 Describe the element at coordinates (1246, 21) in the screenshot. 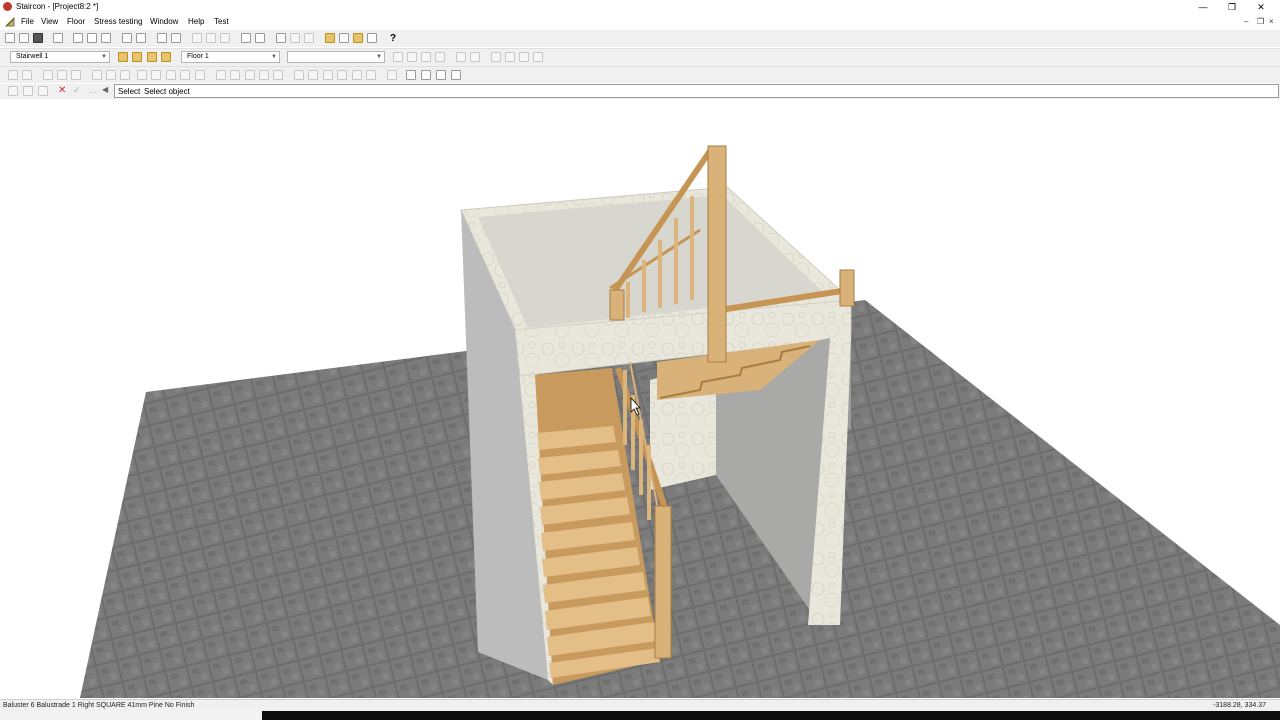

I see `mdi-minimize-button: –` at that location.